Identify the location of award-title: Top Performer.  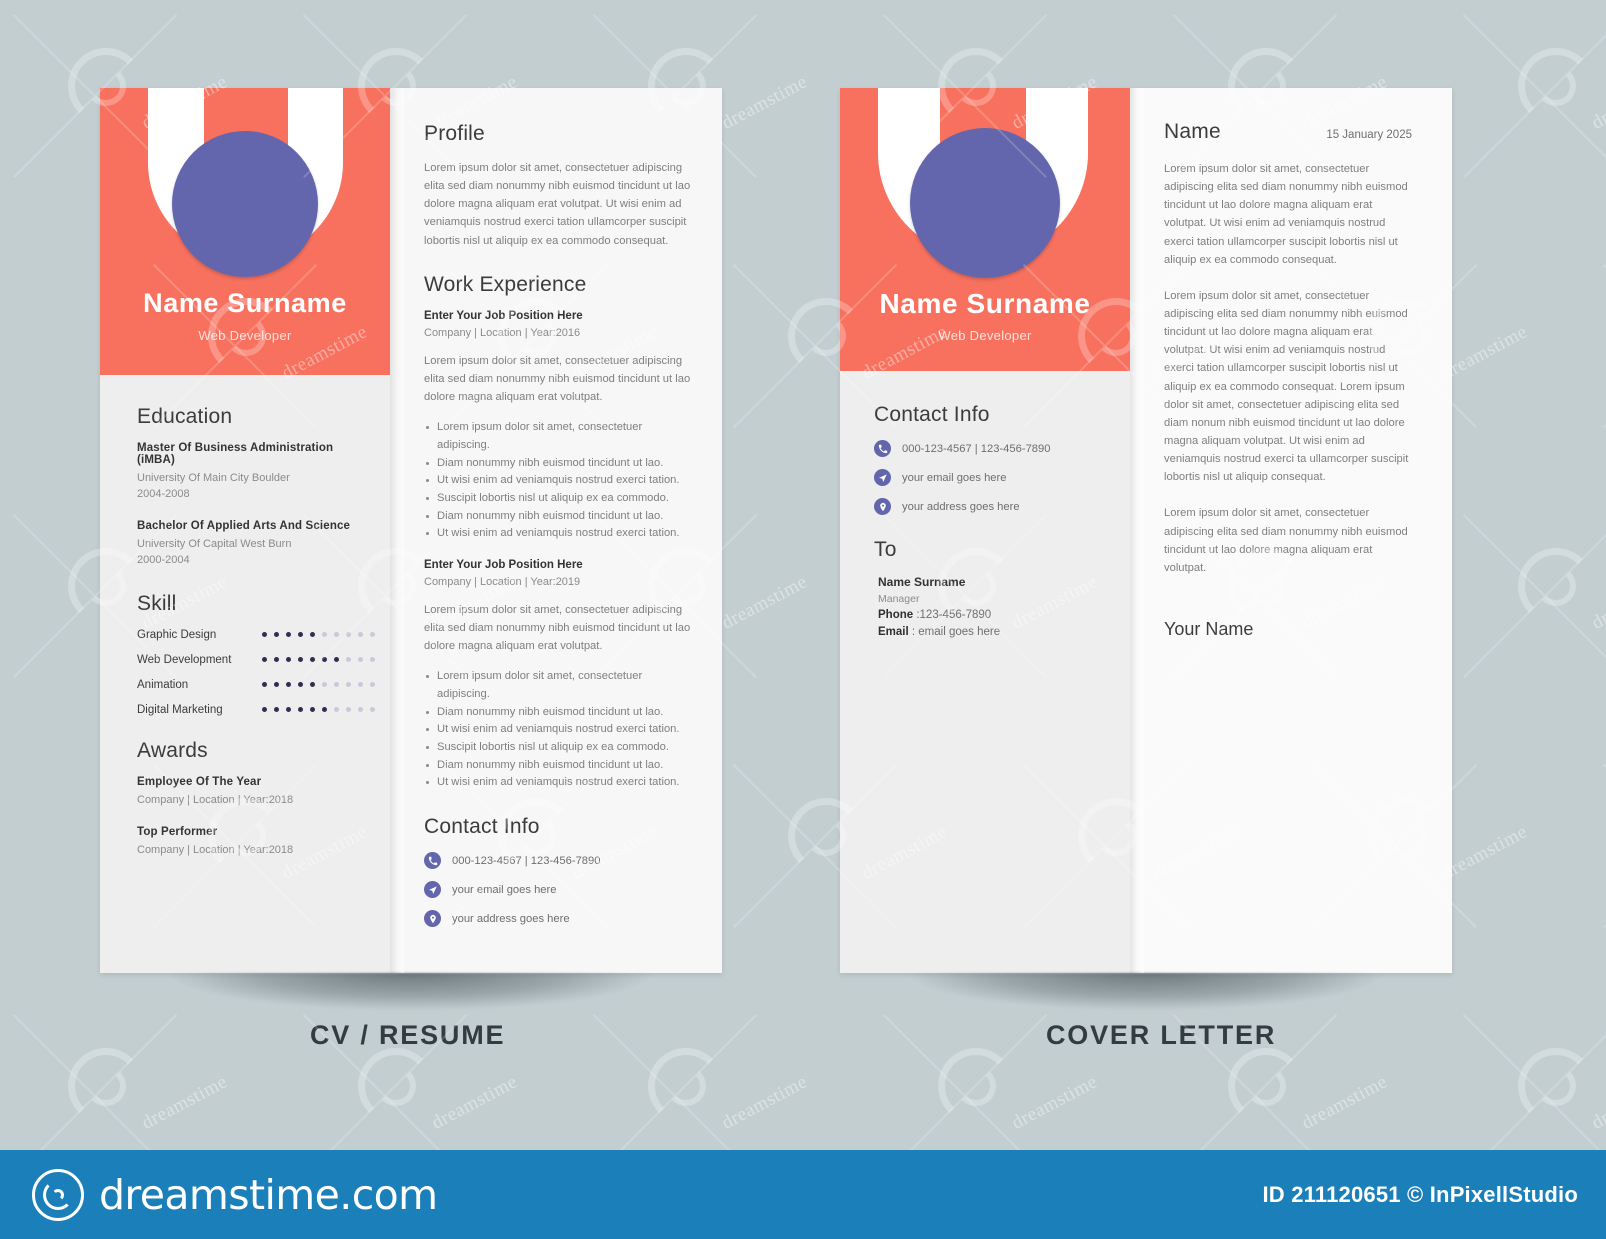
(177, 831).